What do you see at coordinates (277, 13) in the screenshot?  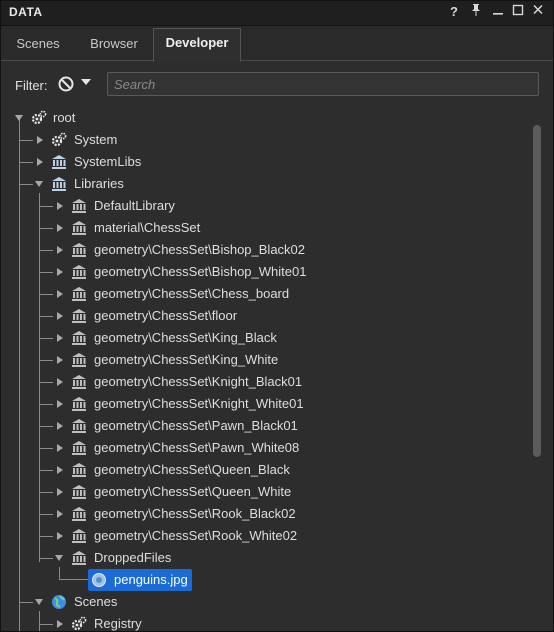 I see `title-bar: DATA ?` at bounding box center [277, 13].